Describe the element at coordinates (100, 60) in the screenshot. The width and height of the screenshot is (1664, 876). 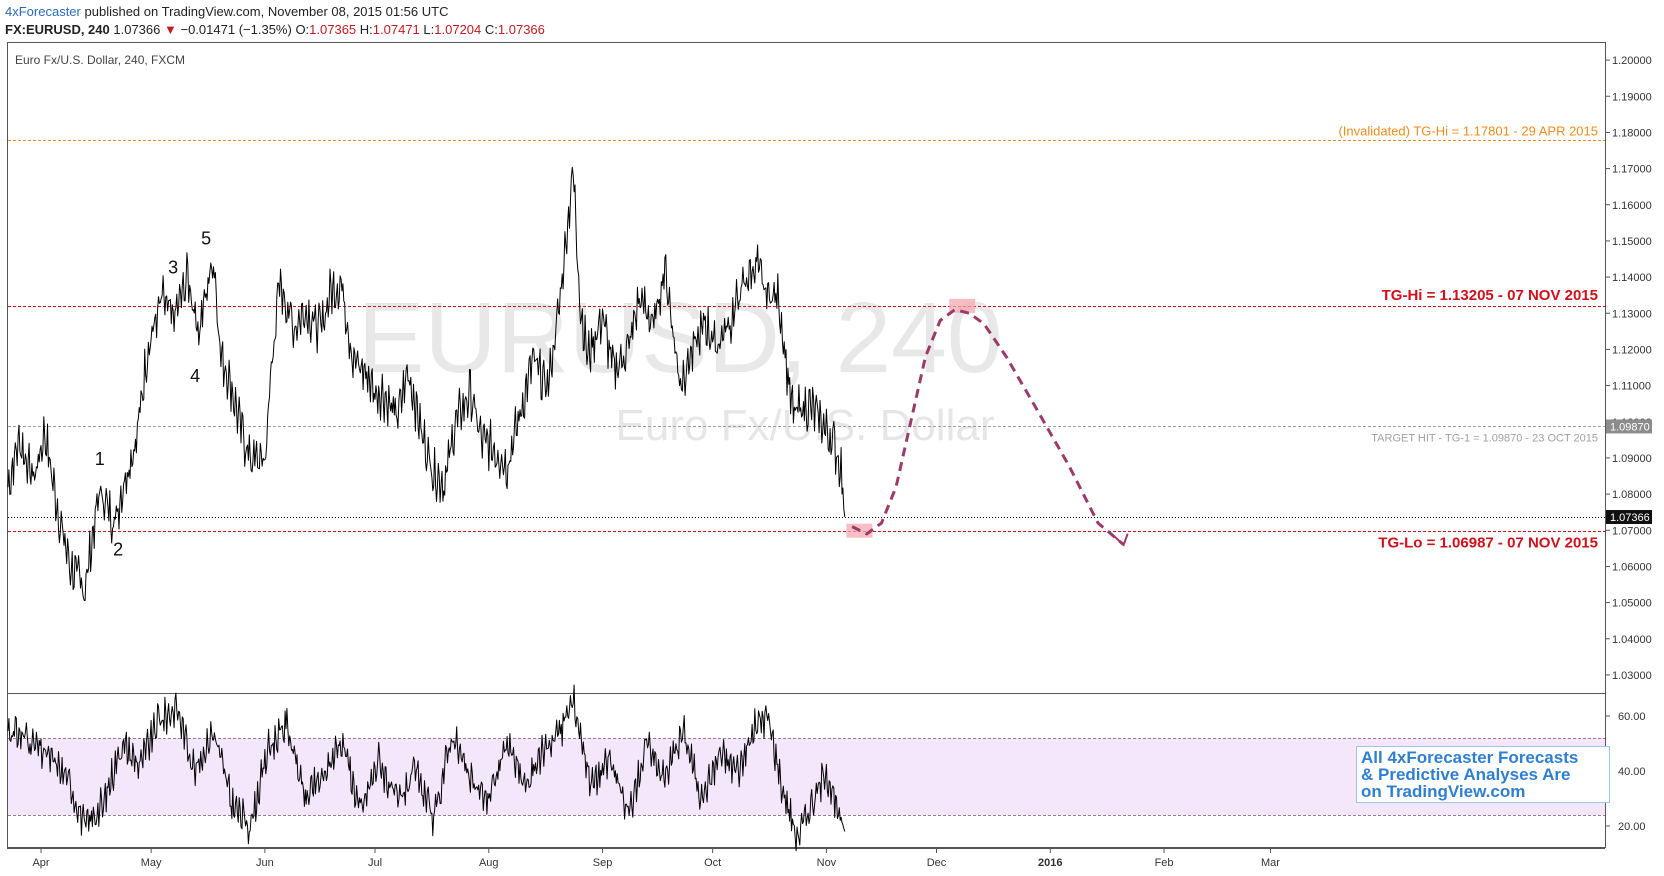
I see `chart-title: Euro Fx/U.S. Dollar, 240, FXCM` at that location.